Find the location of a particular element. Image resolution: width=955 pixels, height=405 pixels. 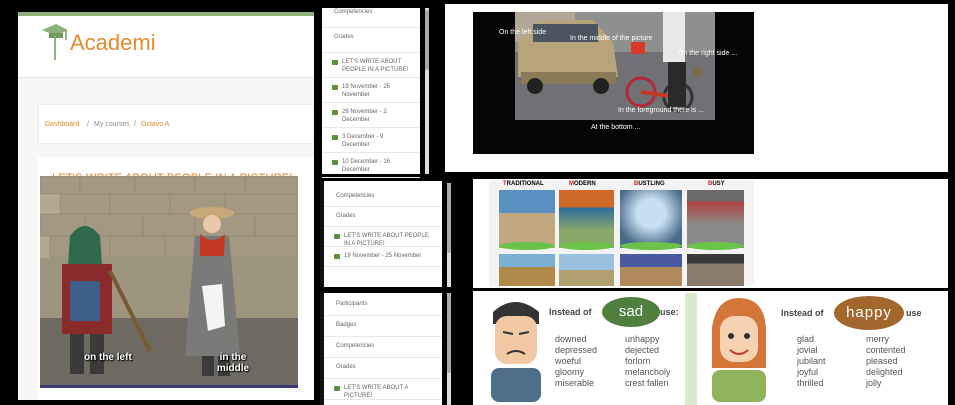

site-header: Academi is located at coordinates (166, 47).